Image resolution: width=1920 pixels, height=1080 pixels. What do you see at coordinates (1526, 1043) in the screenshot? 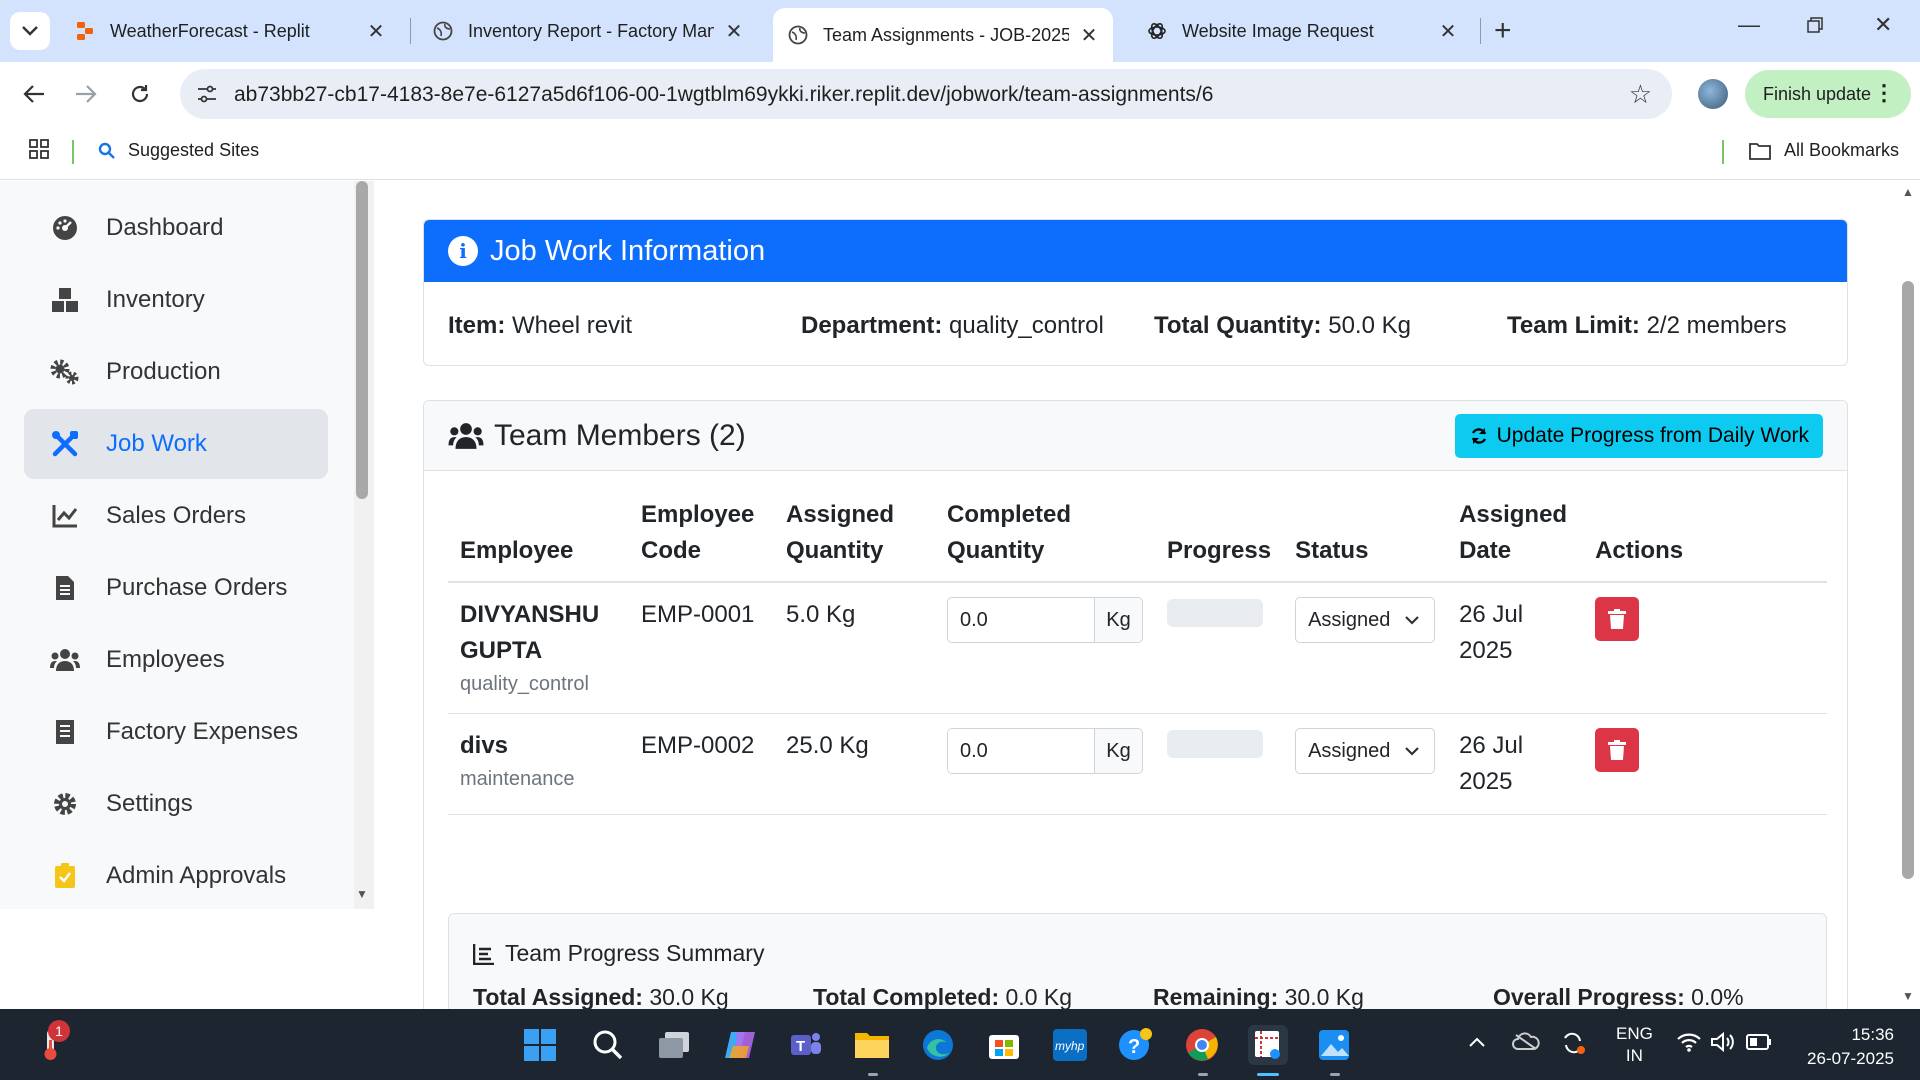
I see `onedrive-icon` at bounding box center [1526, 1043].